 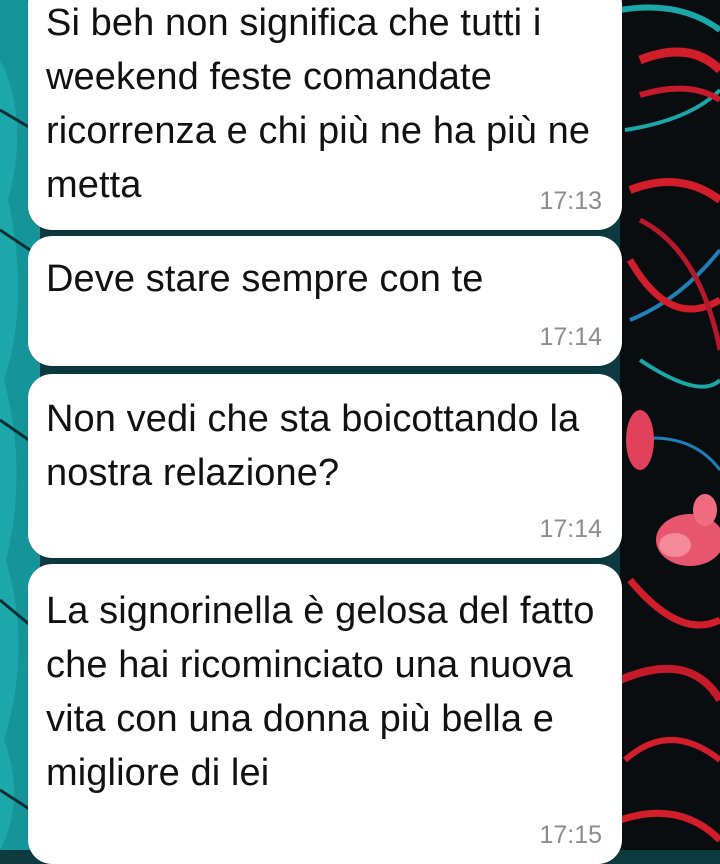 I want to click on message-timestamp: 17:13, so click(x=570, y=201).